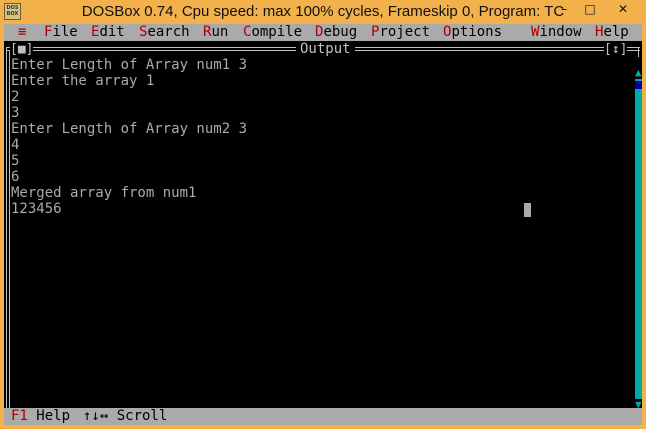 The height and width of the screenshot is (429, 646). I want to click on console-line: 4, so click(15, 145).